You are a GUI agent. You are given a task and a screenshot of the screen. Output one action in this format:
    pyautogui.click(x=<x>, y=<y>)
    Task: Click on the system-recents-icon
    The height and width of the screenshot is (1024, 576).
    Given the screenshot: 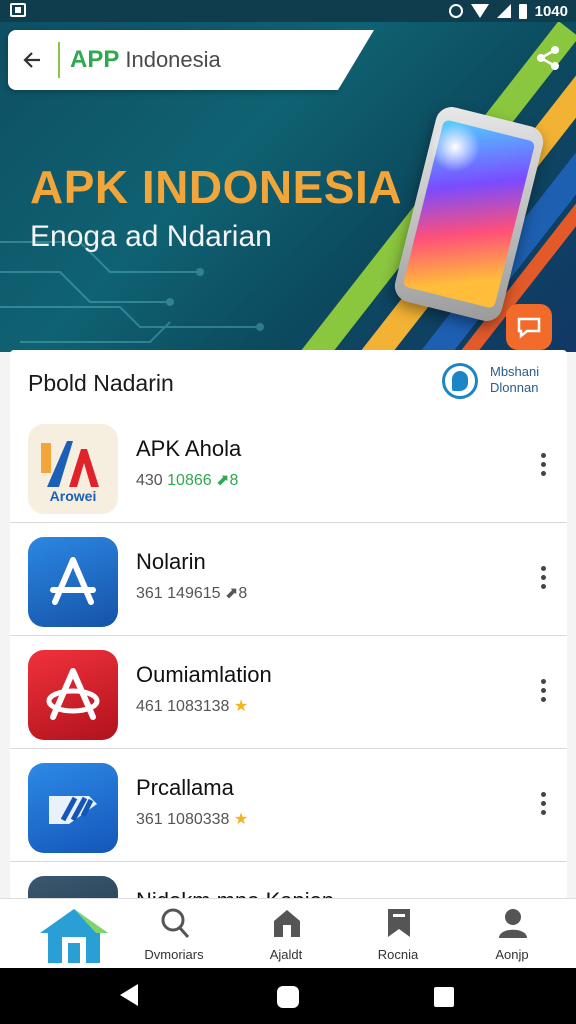 What is the action you would take?
    pyautogui.click(x=444, y=997)
    